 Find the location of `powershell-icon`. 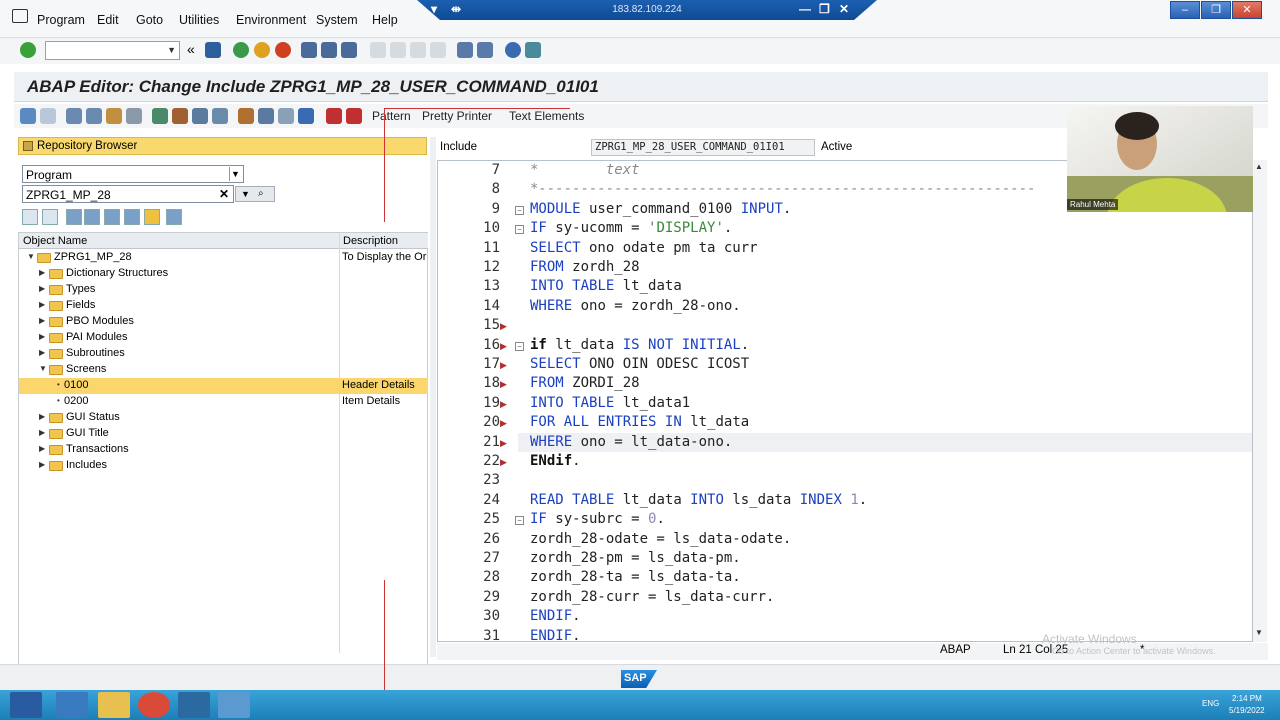

powershell-icon is located at coordinates (72, 705).